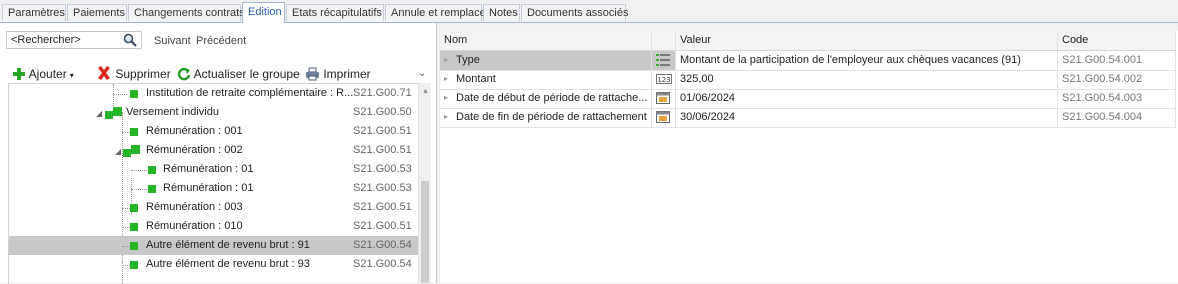 Image resolution: width=1178 pixels, height=284 pixels. Describe the element at coordinates (575, 12) in the screenshot. I see `tab-documents-associes: Documents associés` at that location.